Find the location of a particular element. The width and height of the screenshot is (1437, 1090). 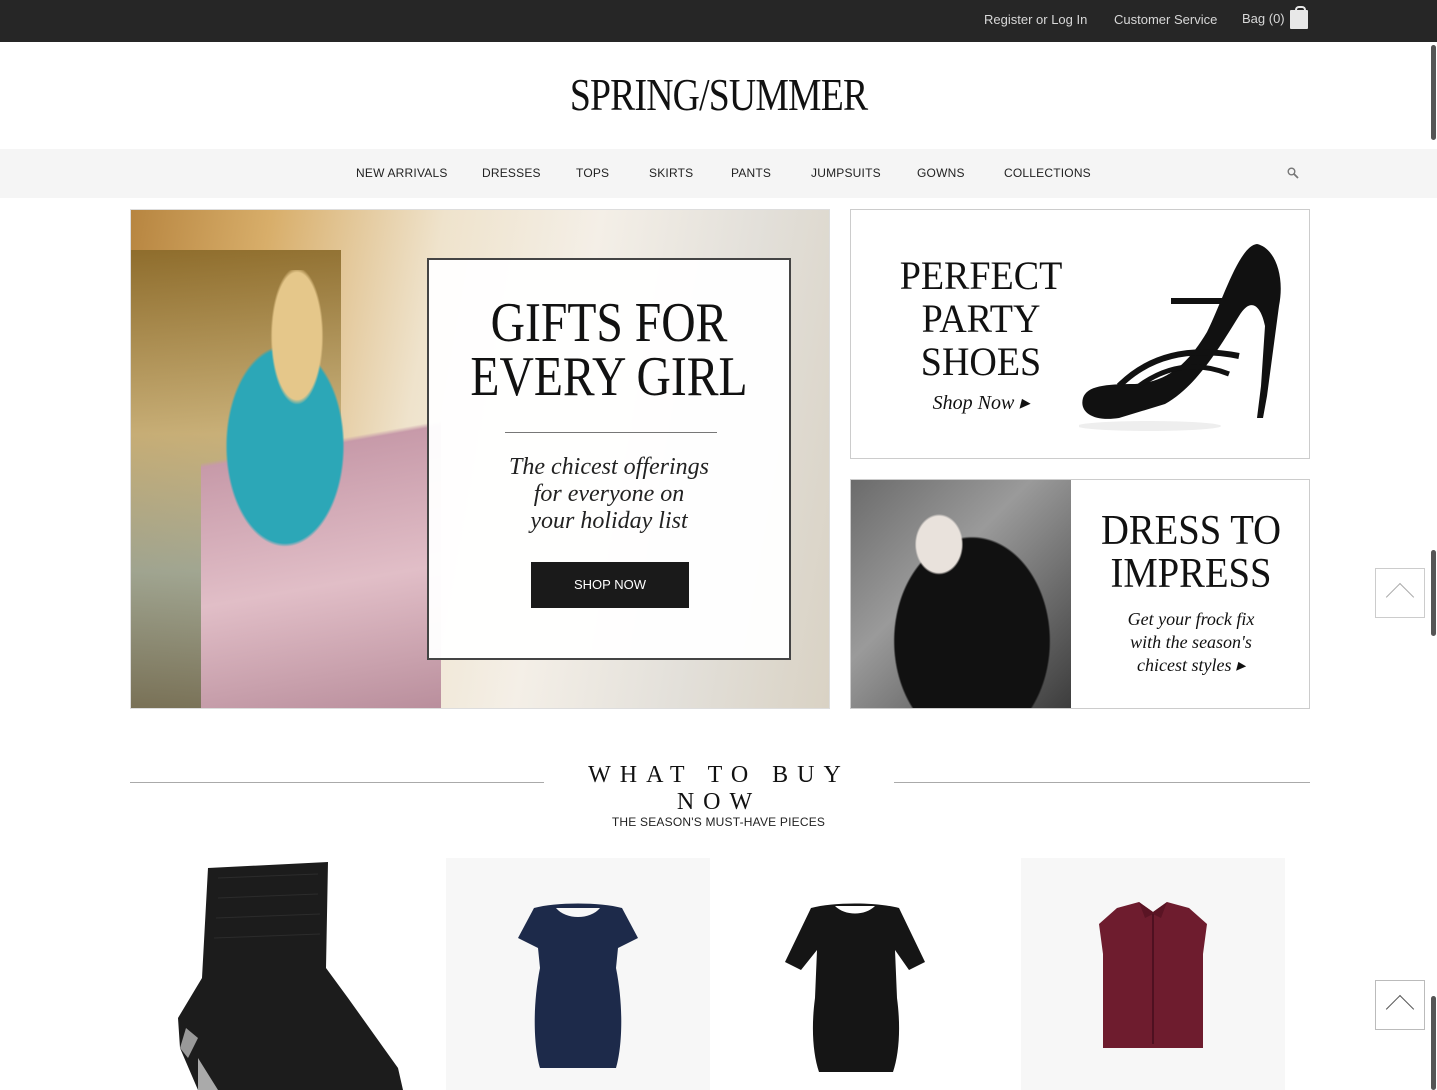

product-card-black-dress is located at coordinates (865, 974).